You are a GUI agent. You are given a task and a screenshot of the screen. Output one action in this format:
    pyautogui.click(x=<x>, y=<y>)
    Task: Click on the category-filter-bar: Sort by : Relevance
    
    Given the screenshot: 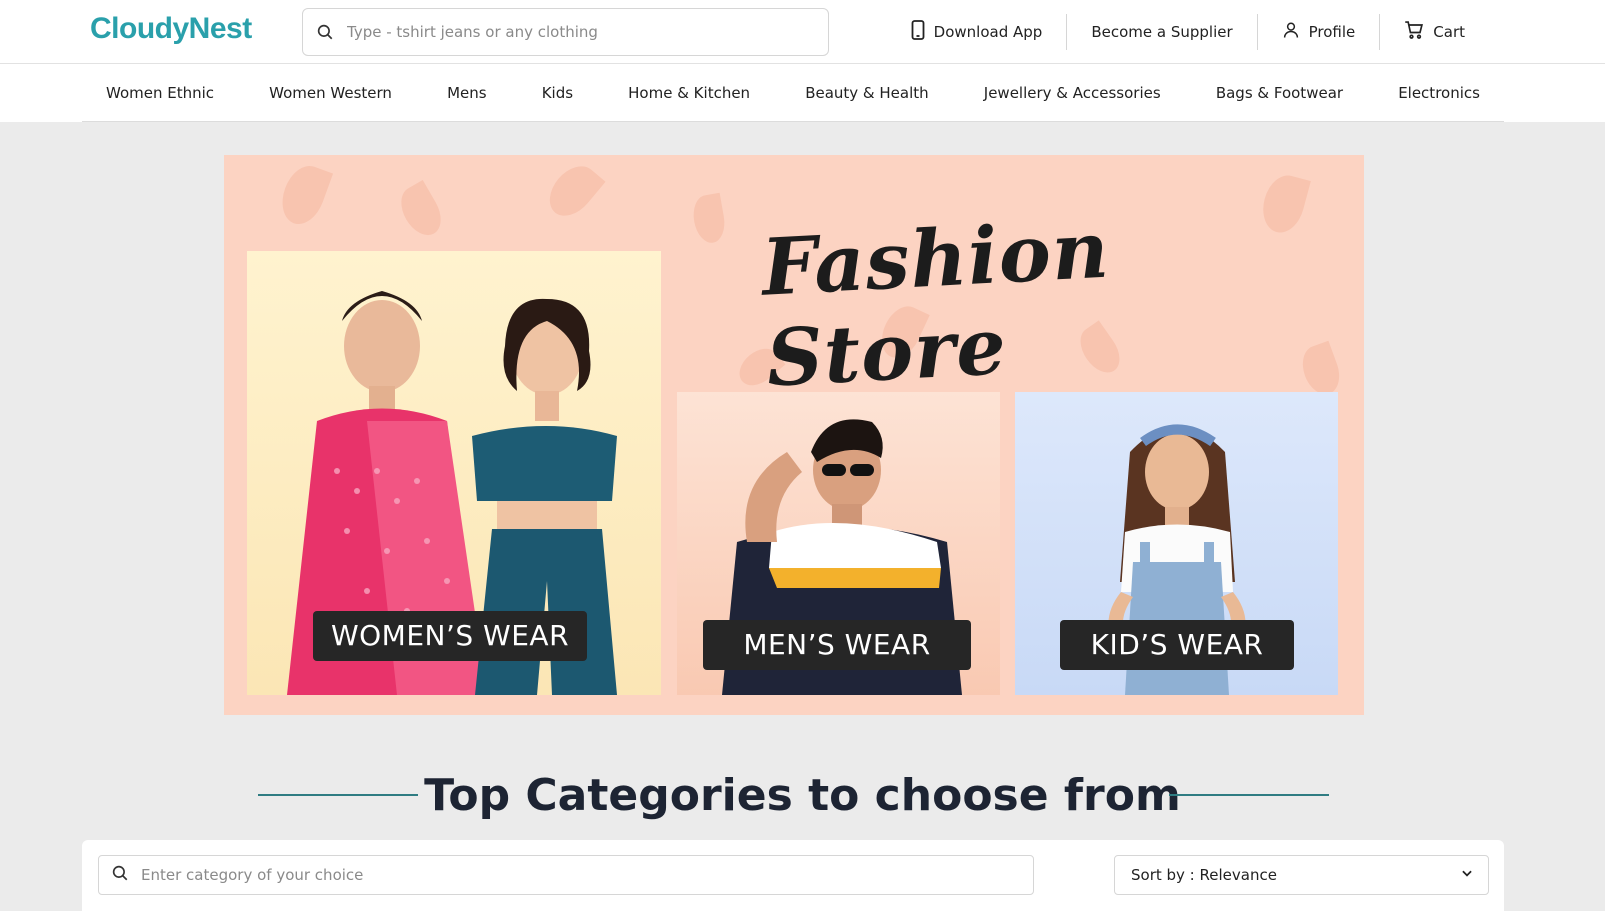 What is the action you would take?
    pyautogui.click(x=793, y=875)
    